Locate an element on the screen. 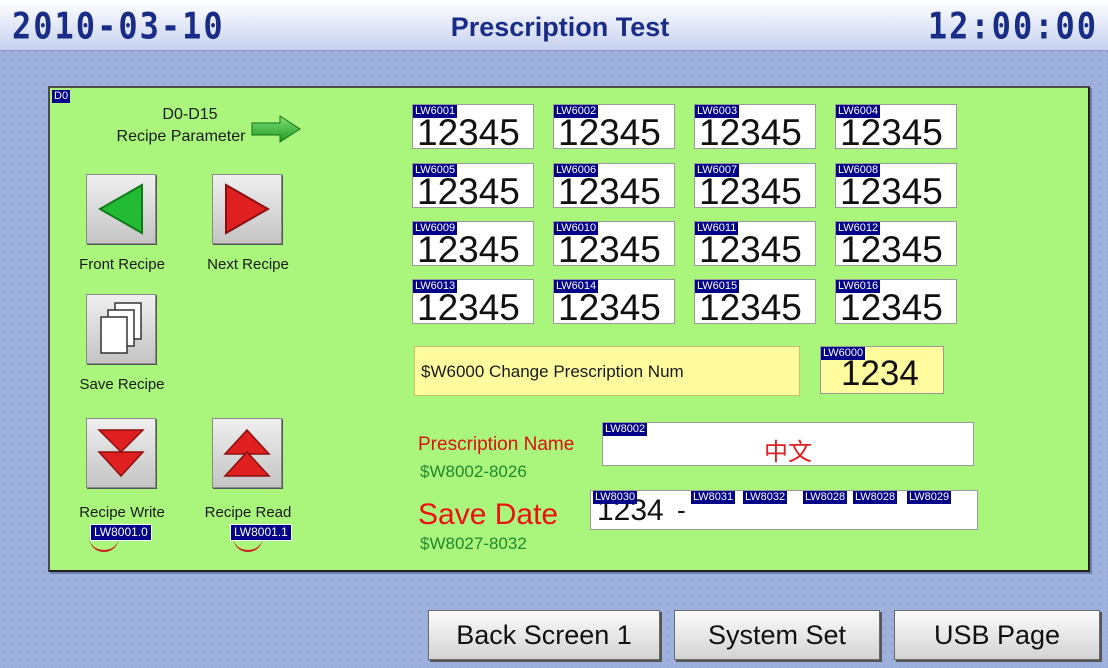 The image size is (1108, 668). param-field: LW6015 12345 is located at coordinates (755, 303).